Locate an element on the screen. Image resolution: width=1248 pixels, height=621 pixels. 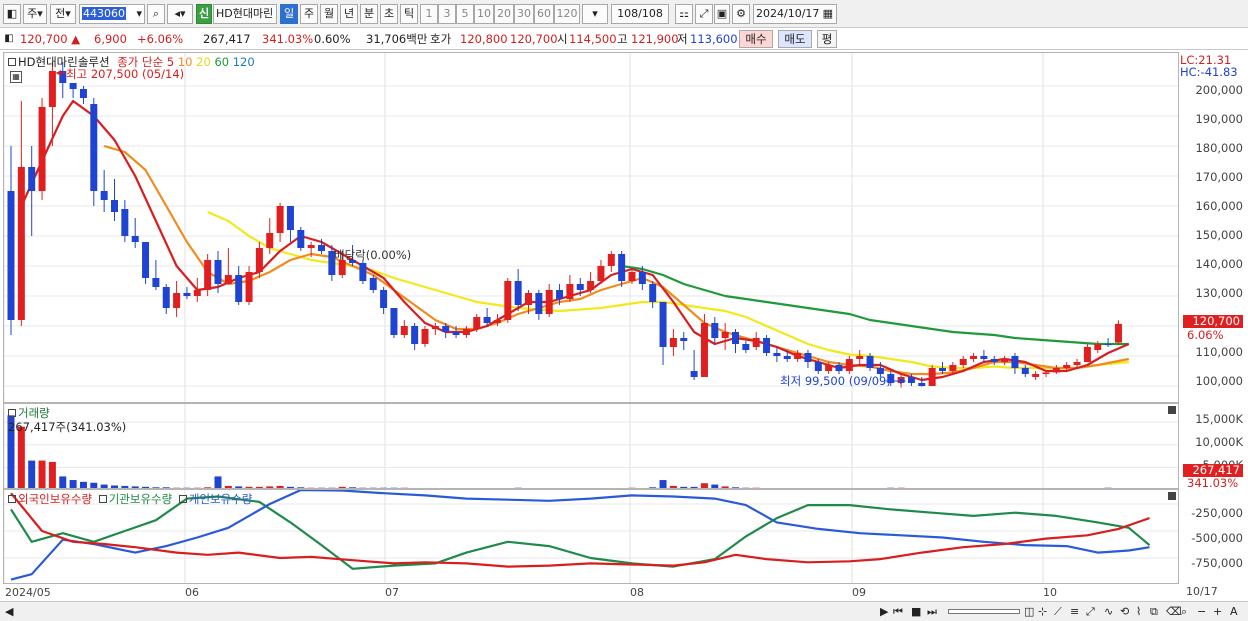
fit-icon: ◫ is located at coordinates (1029, 611).